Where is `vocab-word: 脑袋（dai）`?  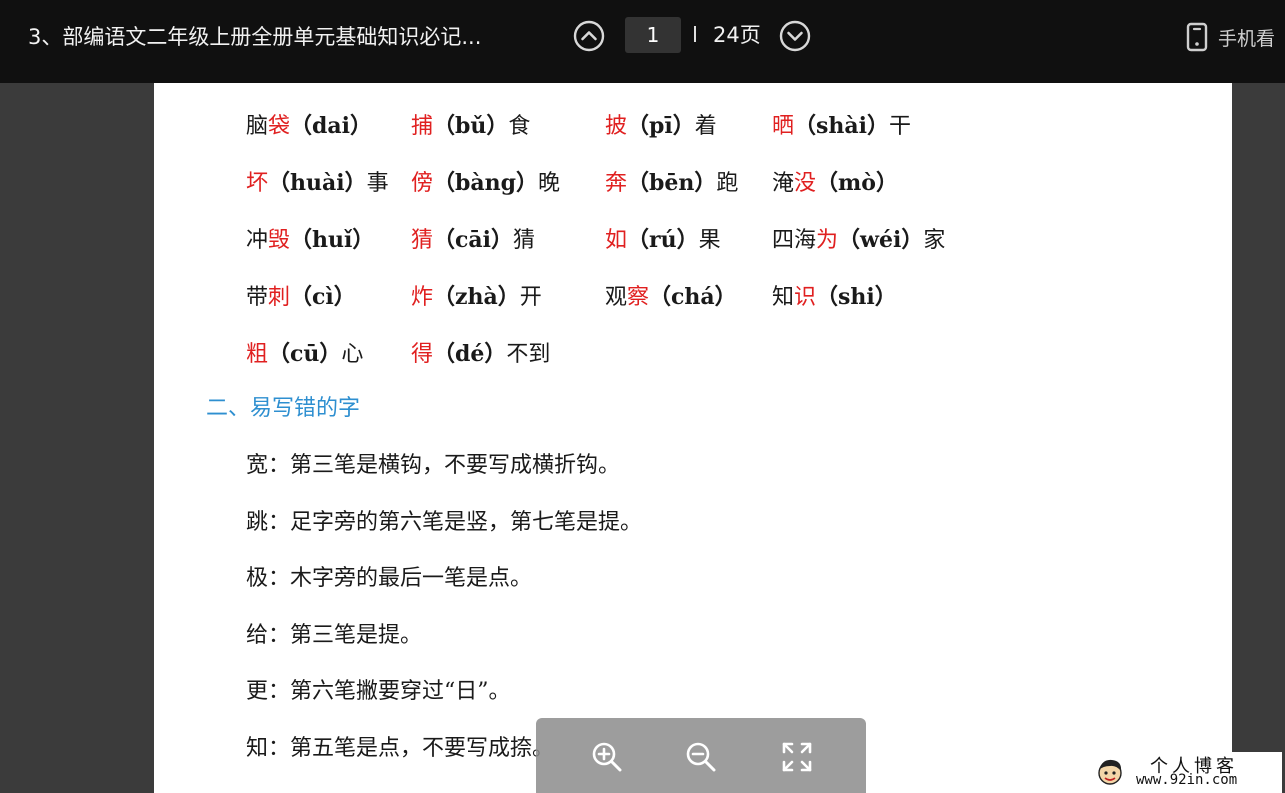 vocab-word: 脑袋（dai） is located at coordinates (309, 126).